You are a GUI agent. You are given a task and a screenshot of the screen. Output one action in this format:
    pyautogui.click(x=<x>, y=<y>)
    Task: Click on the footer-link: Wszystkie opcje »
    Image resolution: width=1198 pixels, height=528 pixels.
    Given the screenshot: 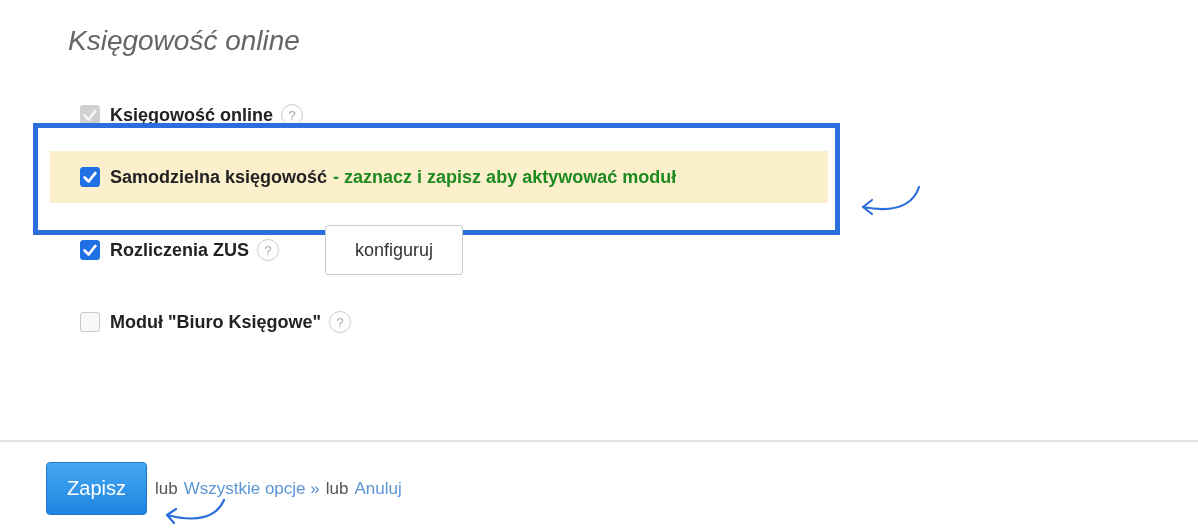 What is the action you would take?
    pyautogui.click(x=251, y=488)
    